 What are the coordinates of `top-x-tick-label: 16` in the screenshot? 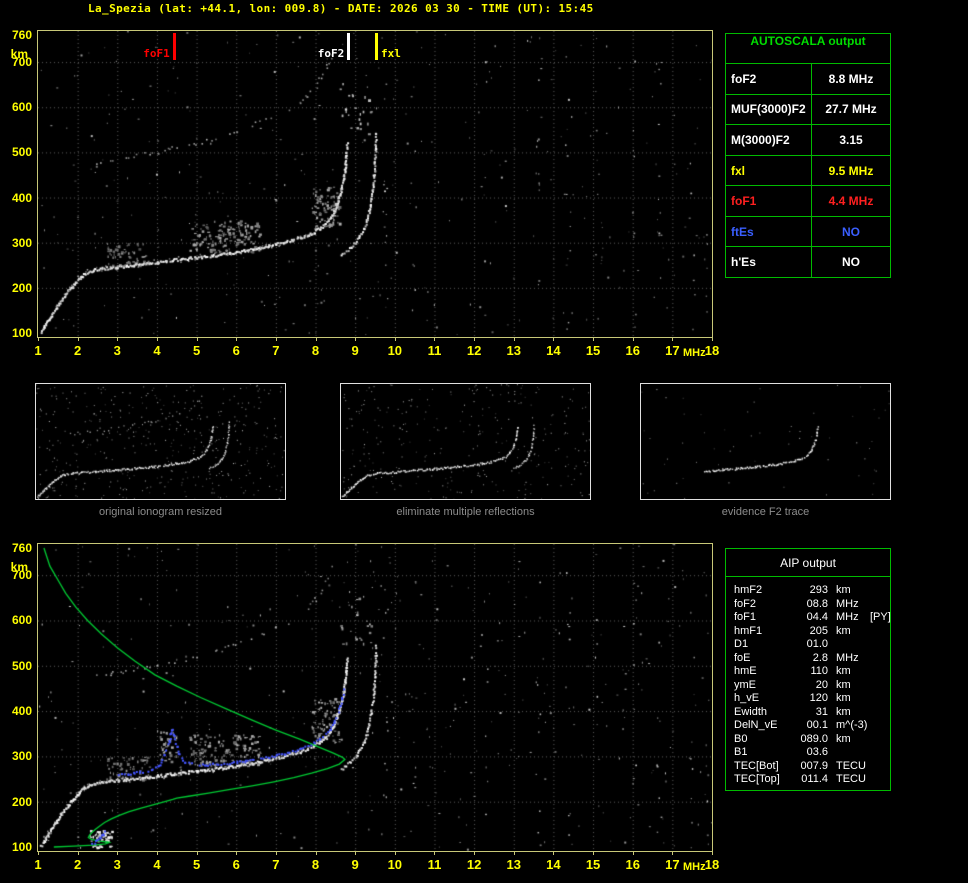 It's located at (632, 350).